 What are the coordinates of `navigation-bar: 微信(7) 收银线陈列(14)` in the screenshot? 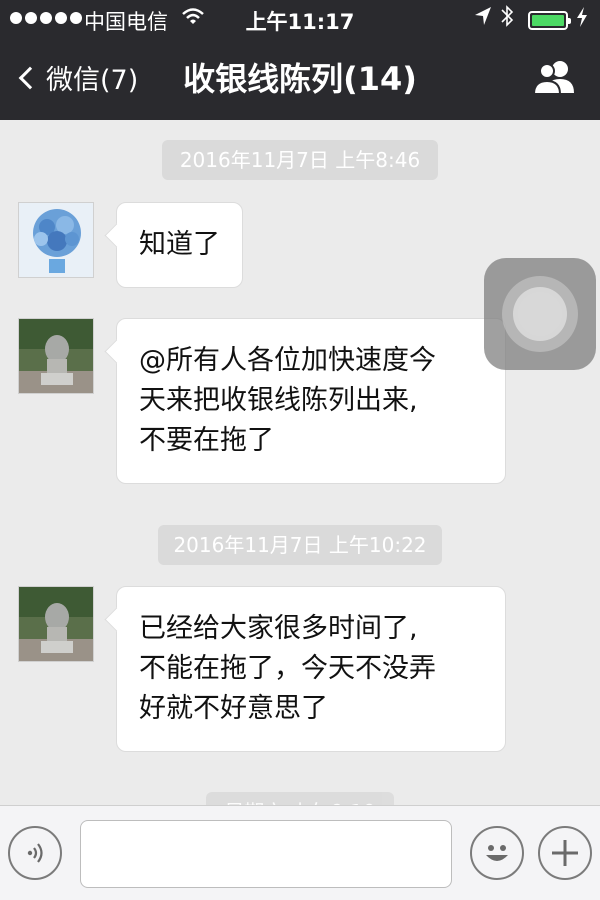 It's located at (300, 80).